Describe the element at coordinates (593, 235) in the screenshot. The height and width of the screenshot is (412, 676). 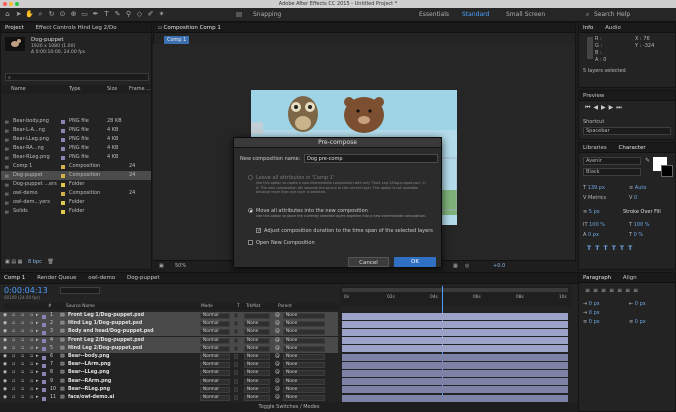
I see `baseline-shift-value: 0 px` at that location.